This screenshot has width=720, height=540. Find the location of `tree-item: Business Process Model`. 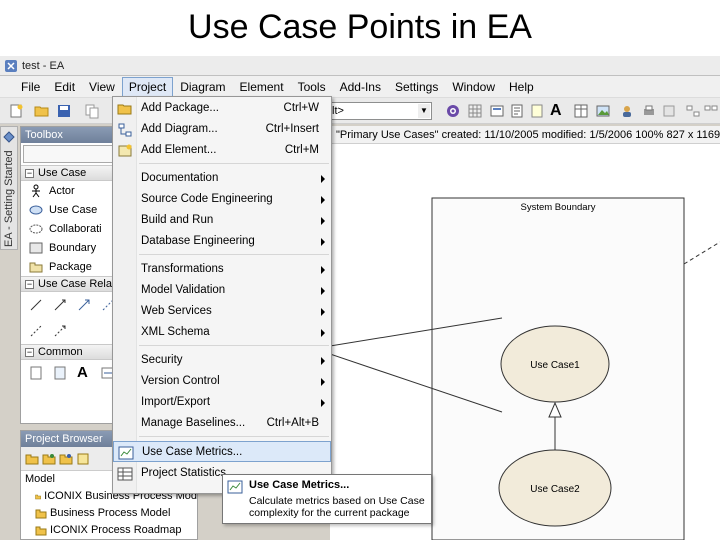

tree-item: Business Process Model is located at coordinates (109, 513).